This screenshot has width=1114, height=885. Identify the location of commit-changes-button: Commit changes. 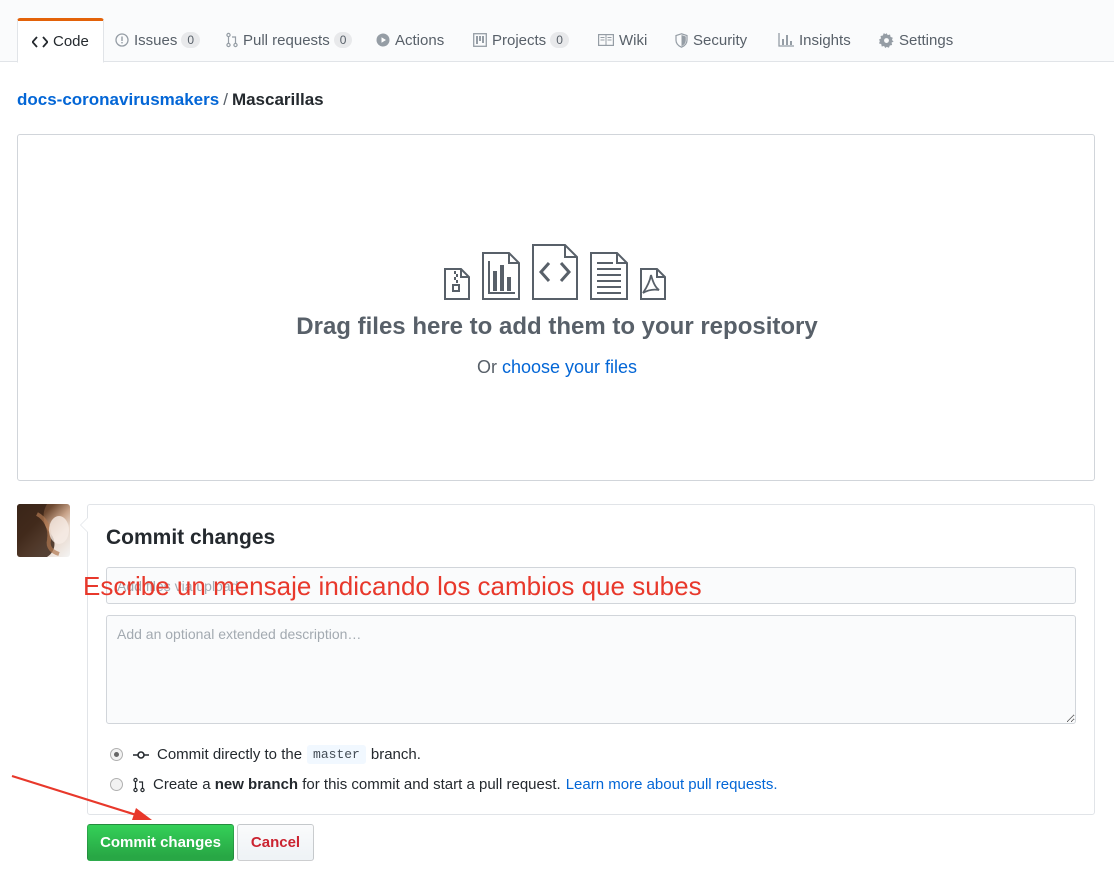
(160, 842).